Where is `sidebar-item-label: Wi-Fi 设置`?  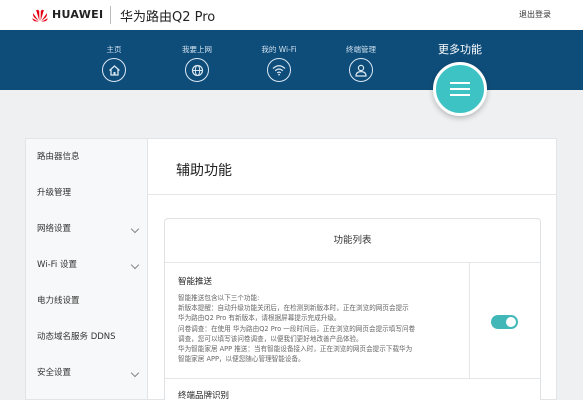
sidebar-item-label: Wi-Fi 设置 is located at coordinates (57, 265).